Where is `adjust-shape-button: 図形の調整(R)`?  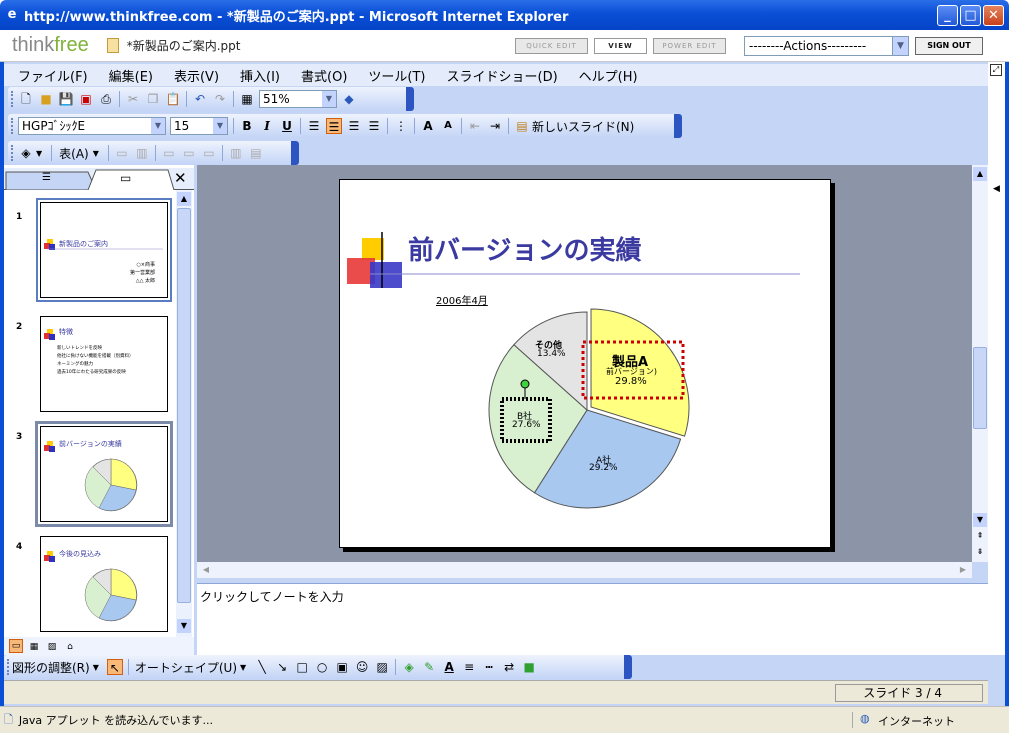 adjust-shape-button: 図形の調整(R) is located at coordinates (51, 667).